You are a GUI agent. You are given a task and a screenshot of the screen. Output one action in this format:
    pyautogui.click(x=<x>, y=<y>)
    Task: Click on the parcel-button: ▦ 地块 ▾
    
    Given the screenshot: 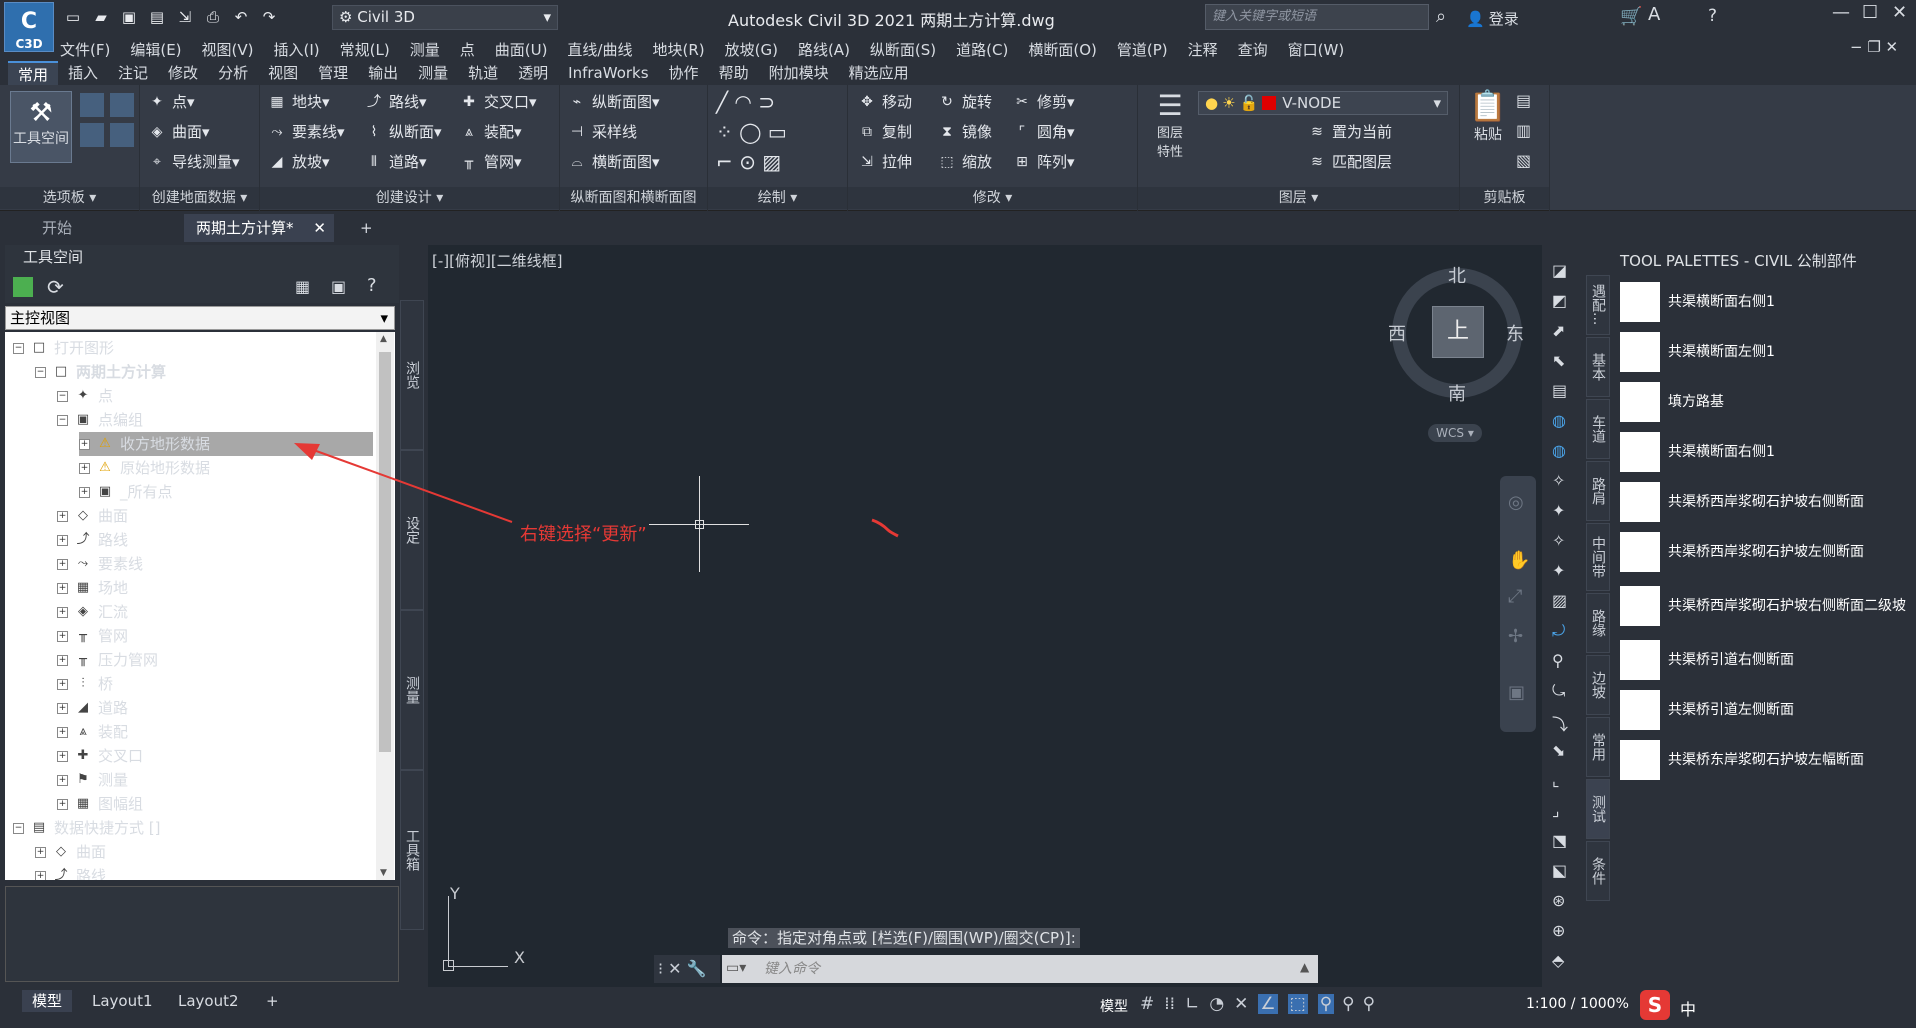 What is the action you would take?
    pyautogui.click(x=298, y=102)
    